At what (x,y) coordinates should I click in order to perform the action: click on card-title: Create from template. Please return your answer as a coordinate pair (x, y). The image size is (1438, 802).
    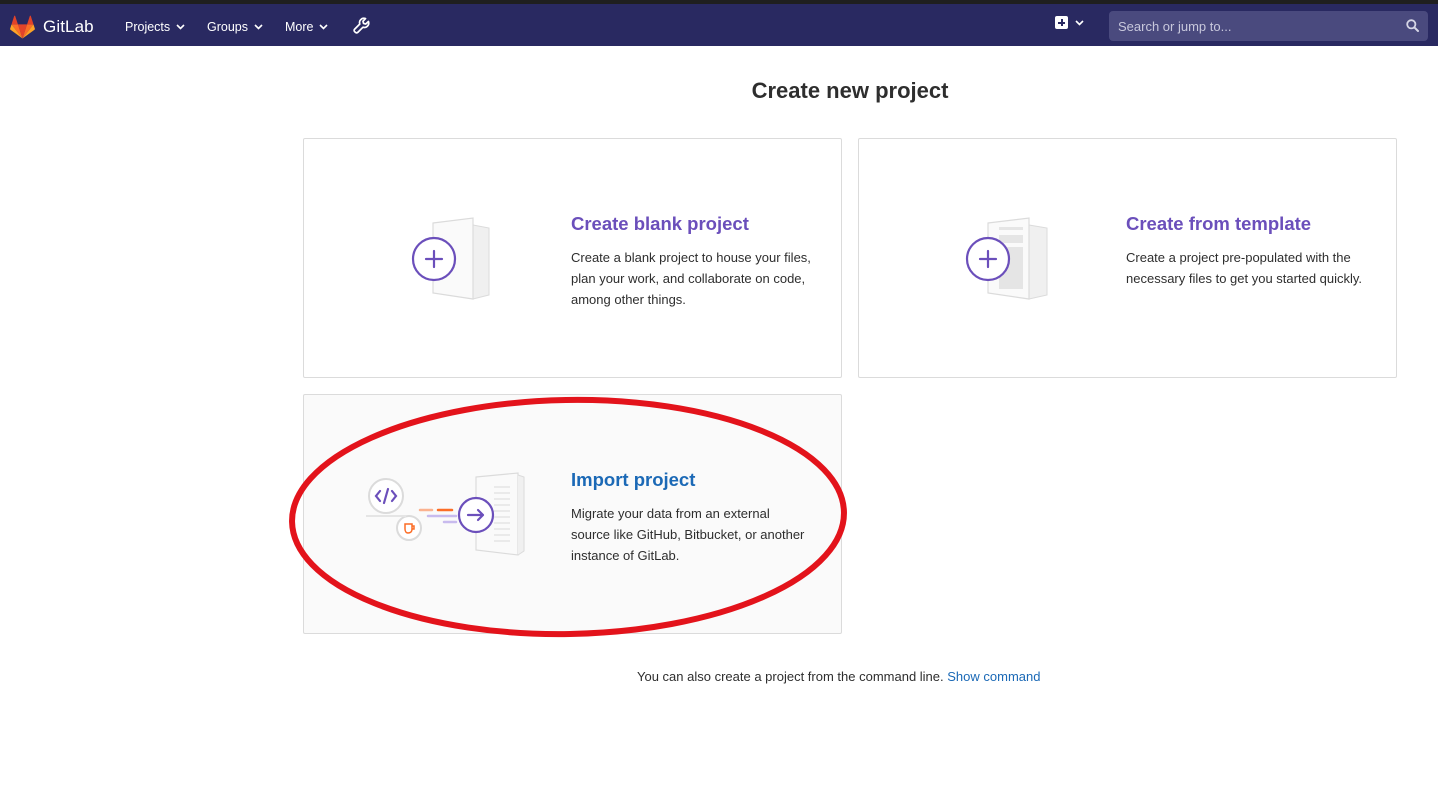
    Looking at the image, I should click on (1219, 223).